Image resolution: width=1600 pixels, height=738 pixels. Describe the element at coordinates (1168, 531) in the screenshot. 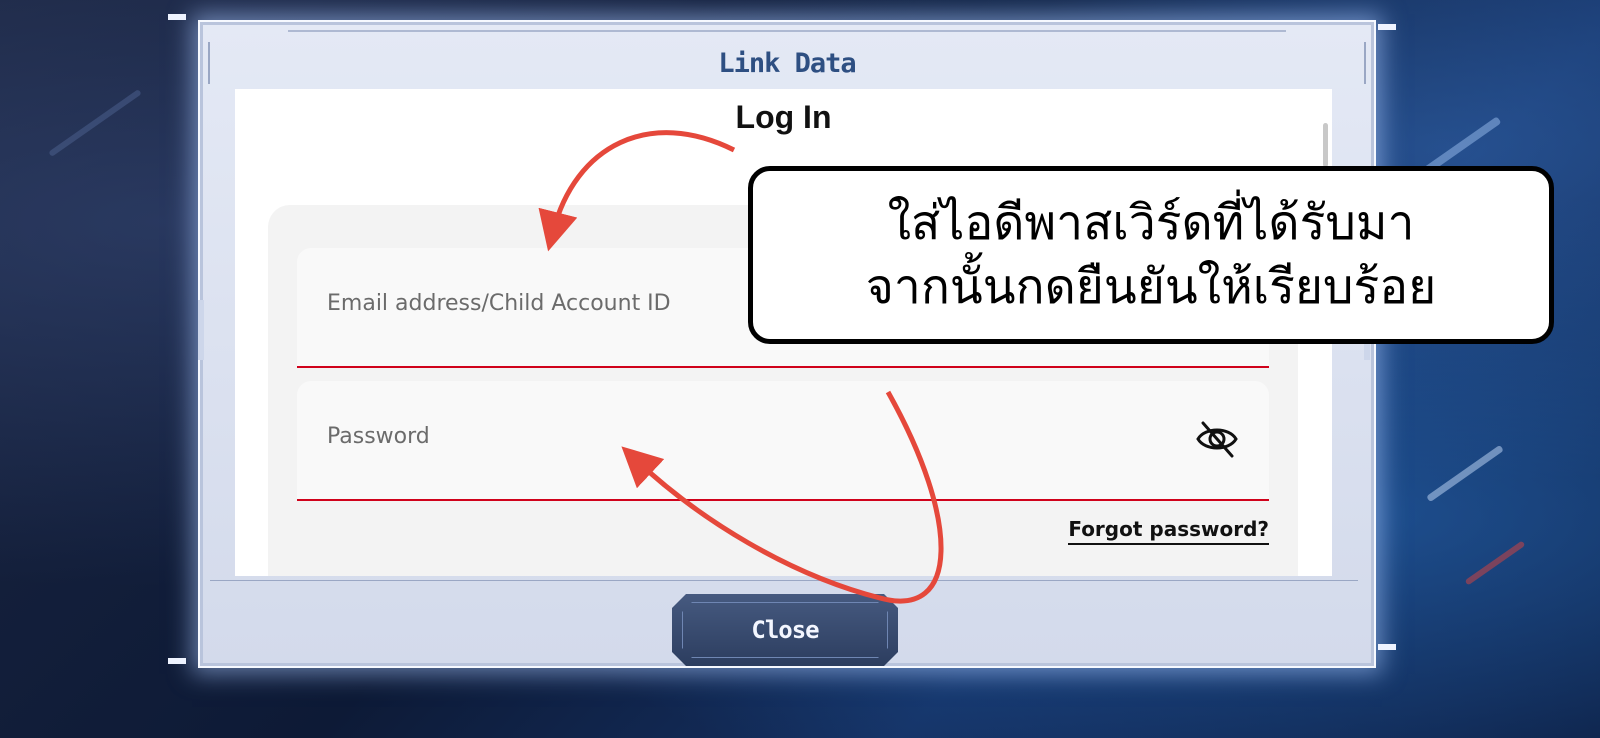

I see `forgot-password-link: Forgot password?` at that location.